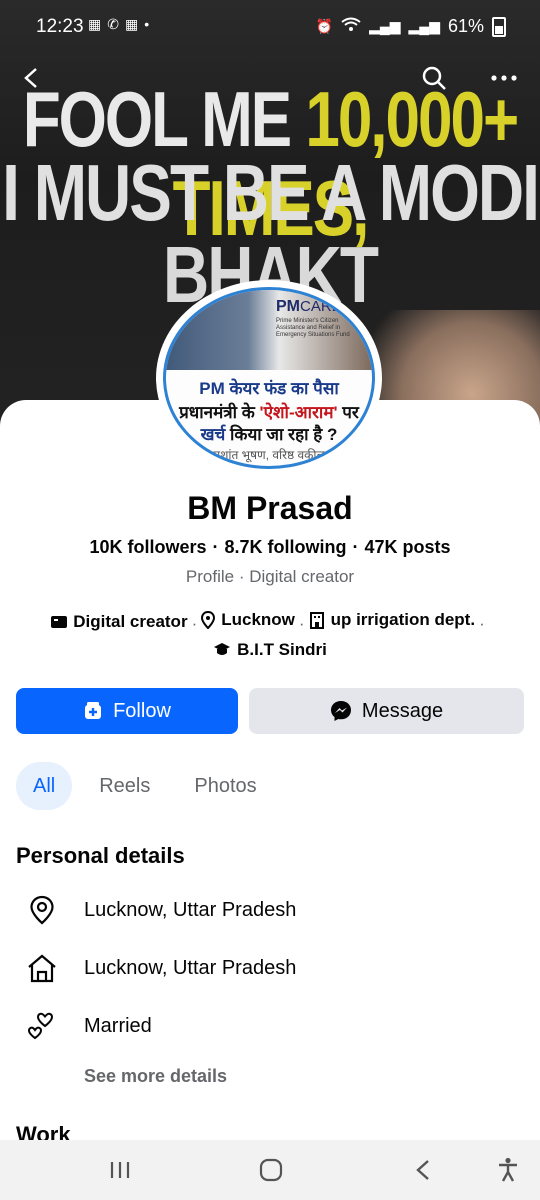  I want to click on intro-work: up irrigation dept., so click(392, 620).